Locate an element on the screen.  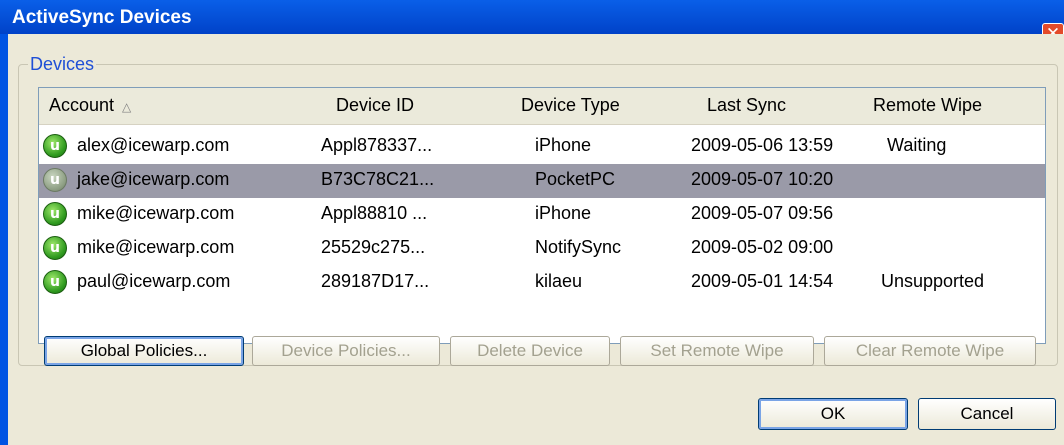
column-header-device-id: Device ID is located at coordinates (375, 105).